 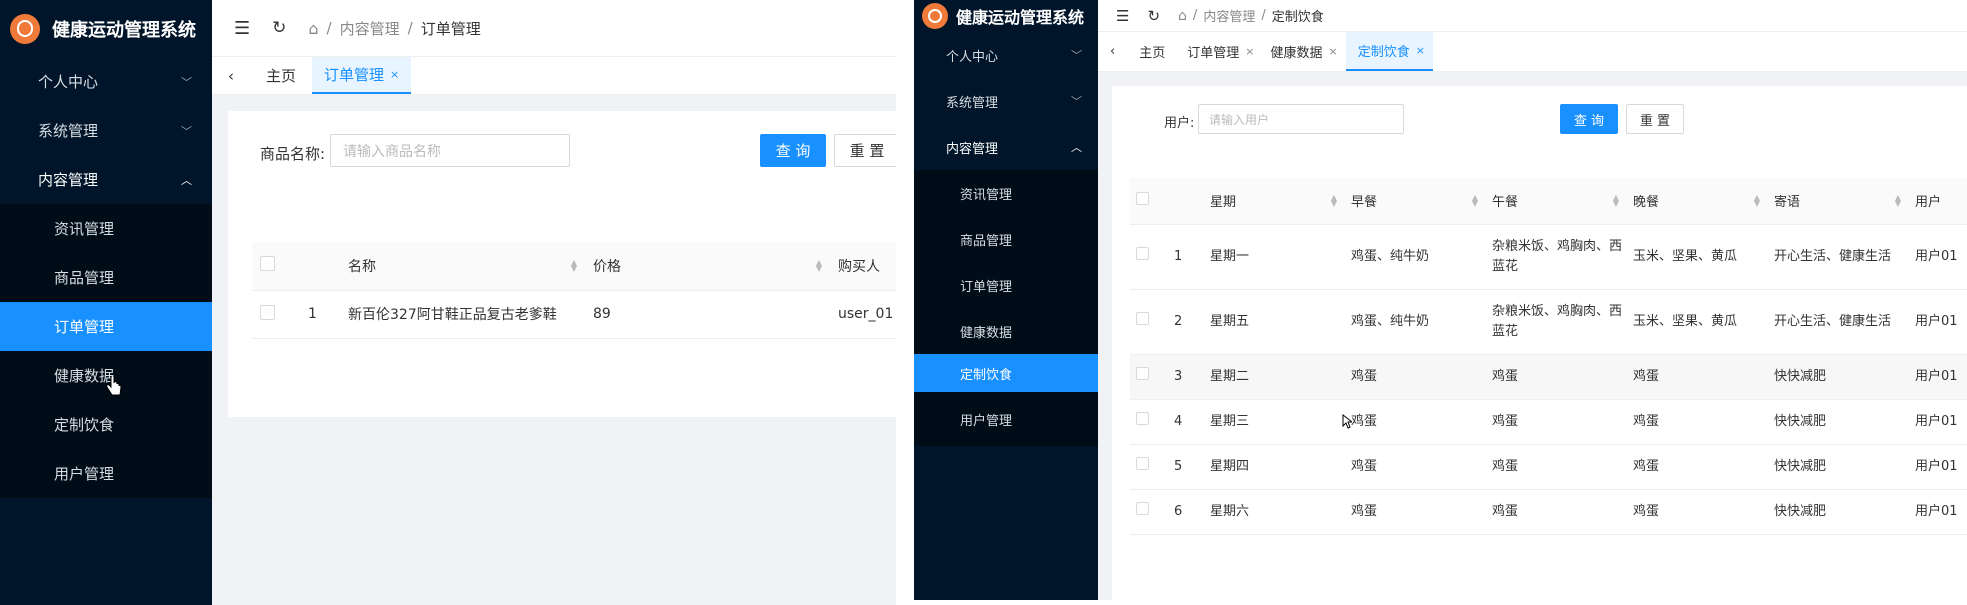 What do you see at coordinates (707, 266) in the screenshot?
I see `column-header-price: 价格 ▲ ▼` at bounding box center [707, 266].